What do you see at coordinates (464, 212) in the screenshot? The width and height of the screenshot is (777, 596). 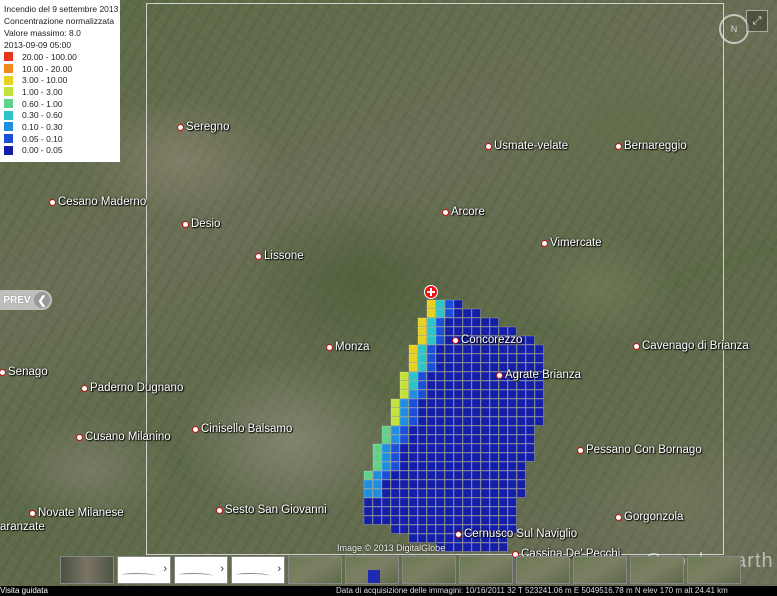 I see `place-arcore: Arcore` at bounding box center [464, 212].